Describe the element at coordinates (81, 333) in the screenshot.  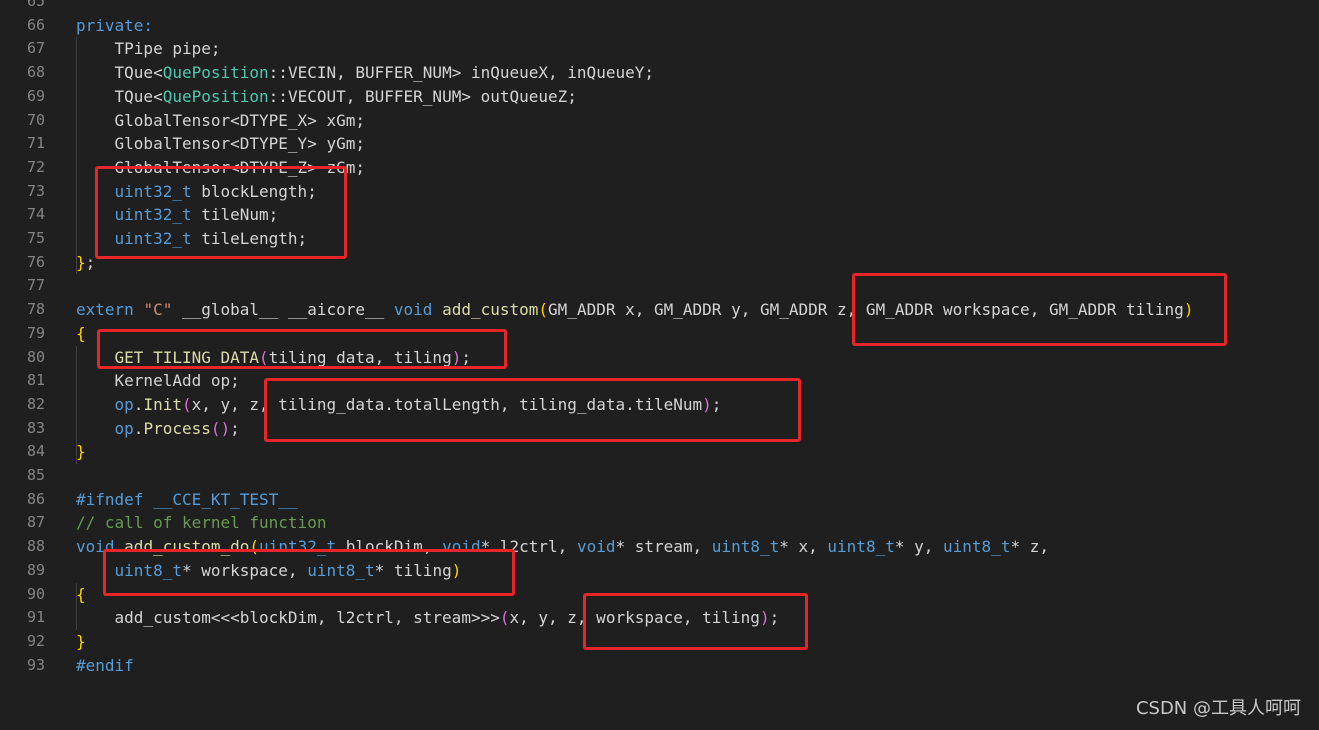
I see `code-token: {` at that location.